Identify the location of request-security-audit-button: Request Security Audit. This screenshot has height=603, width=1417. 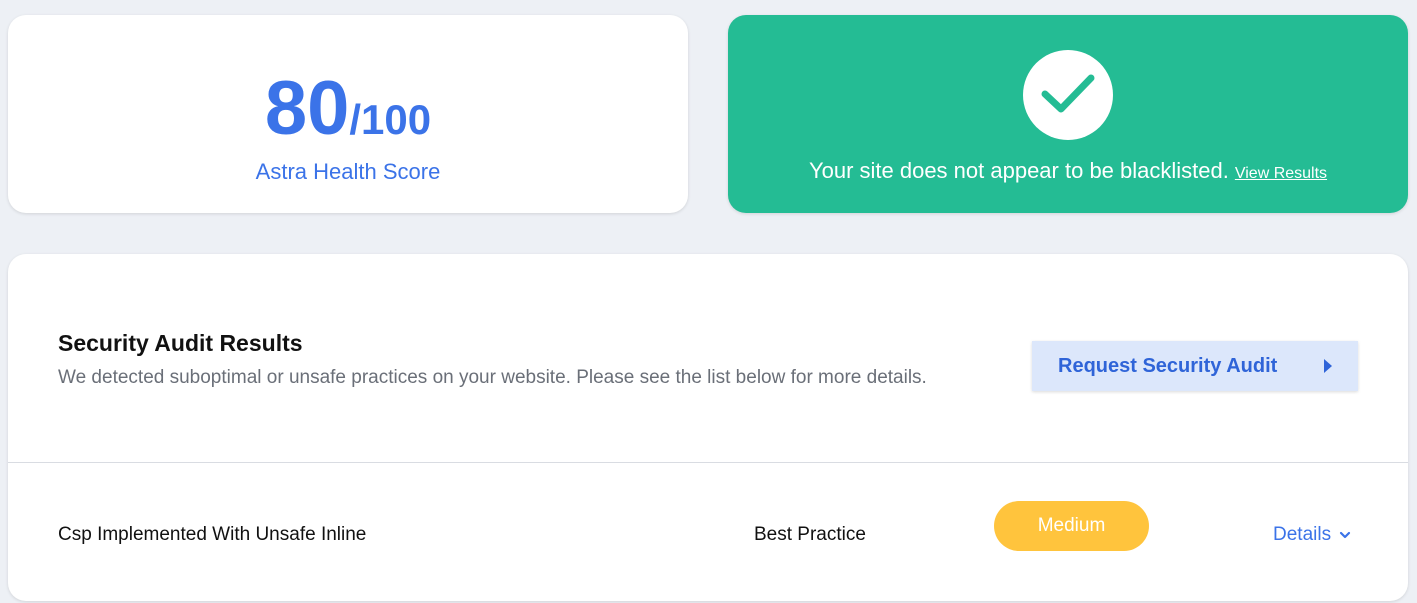
(1195, 366).